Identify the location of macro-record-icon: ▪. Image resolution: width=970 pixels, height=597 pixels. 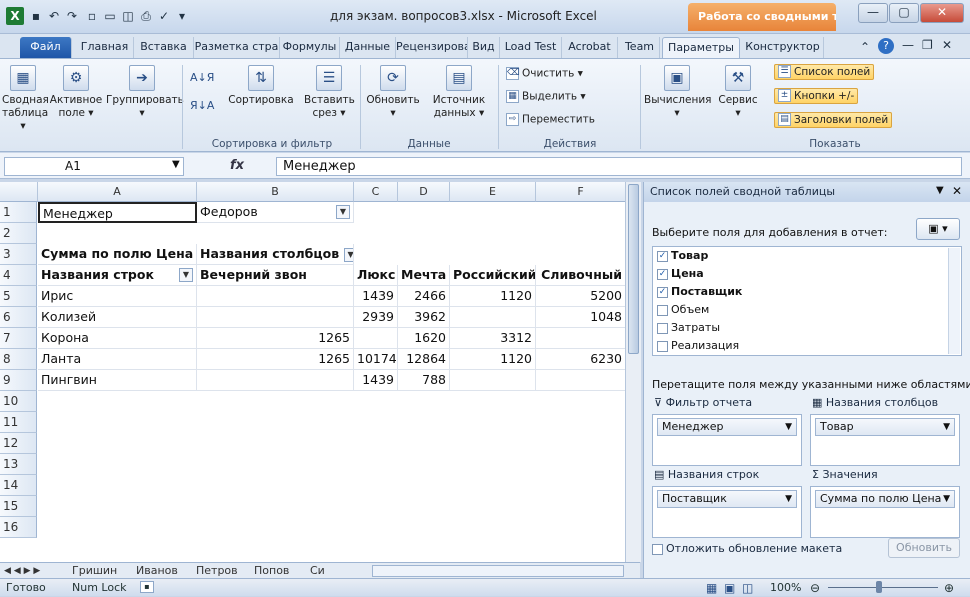
(147, 587).